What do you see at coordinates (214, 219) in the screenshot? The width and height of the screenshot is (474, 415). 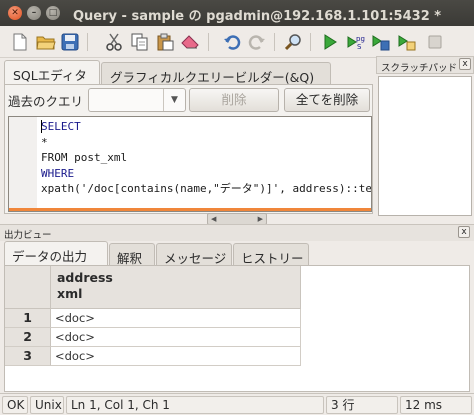 I see `arrow-left-icon: ◀` at bounding box center [214, 219].